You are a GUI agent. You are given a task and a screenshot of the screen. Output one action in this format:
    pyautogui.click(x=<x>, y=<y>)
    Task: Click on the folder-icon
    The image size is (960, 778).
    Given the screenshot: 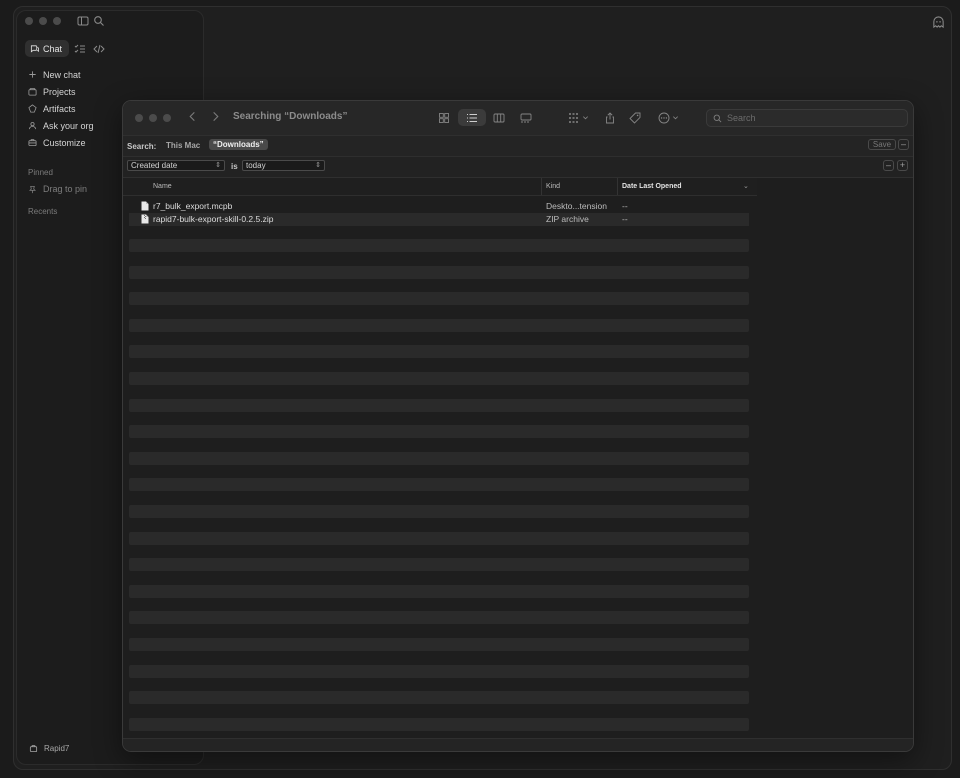 What is the action you would take?
    pyautogui.click(x=32, y=92)
    